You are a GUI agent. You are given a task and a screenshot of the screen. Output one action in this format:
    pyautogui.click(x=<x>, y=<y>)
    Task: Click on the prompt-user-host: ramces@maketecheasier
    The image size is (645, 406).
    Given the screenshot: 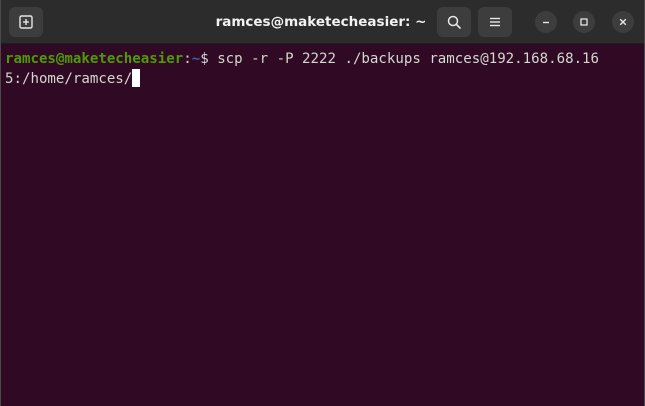 What is the action you would take?
    pyautogui.click(x=94, y=59)
    